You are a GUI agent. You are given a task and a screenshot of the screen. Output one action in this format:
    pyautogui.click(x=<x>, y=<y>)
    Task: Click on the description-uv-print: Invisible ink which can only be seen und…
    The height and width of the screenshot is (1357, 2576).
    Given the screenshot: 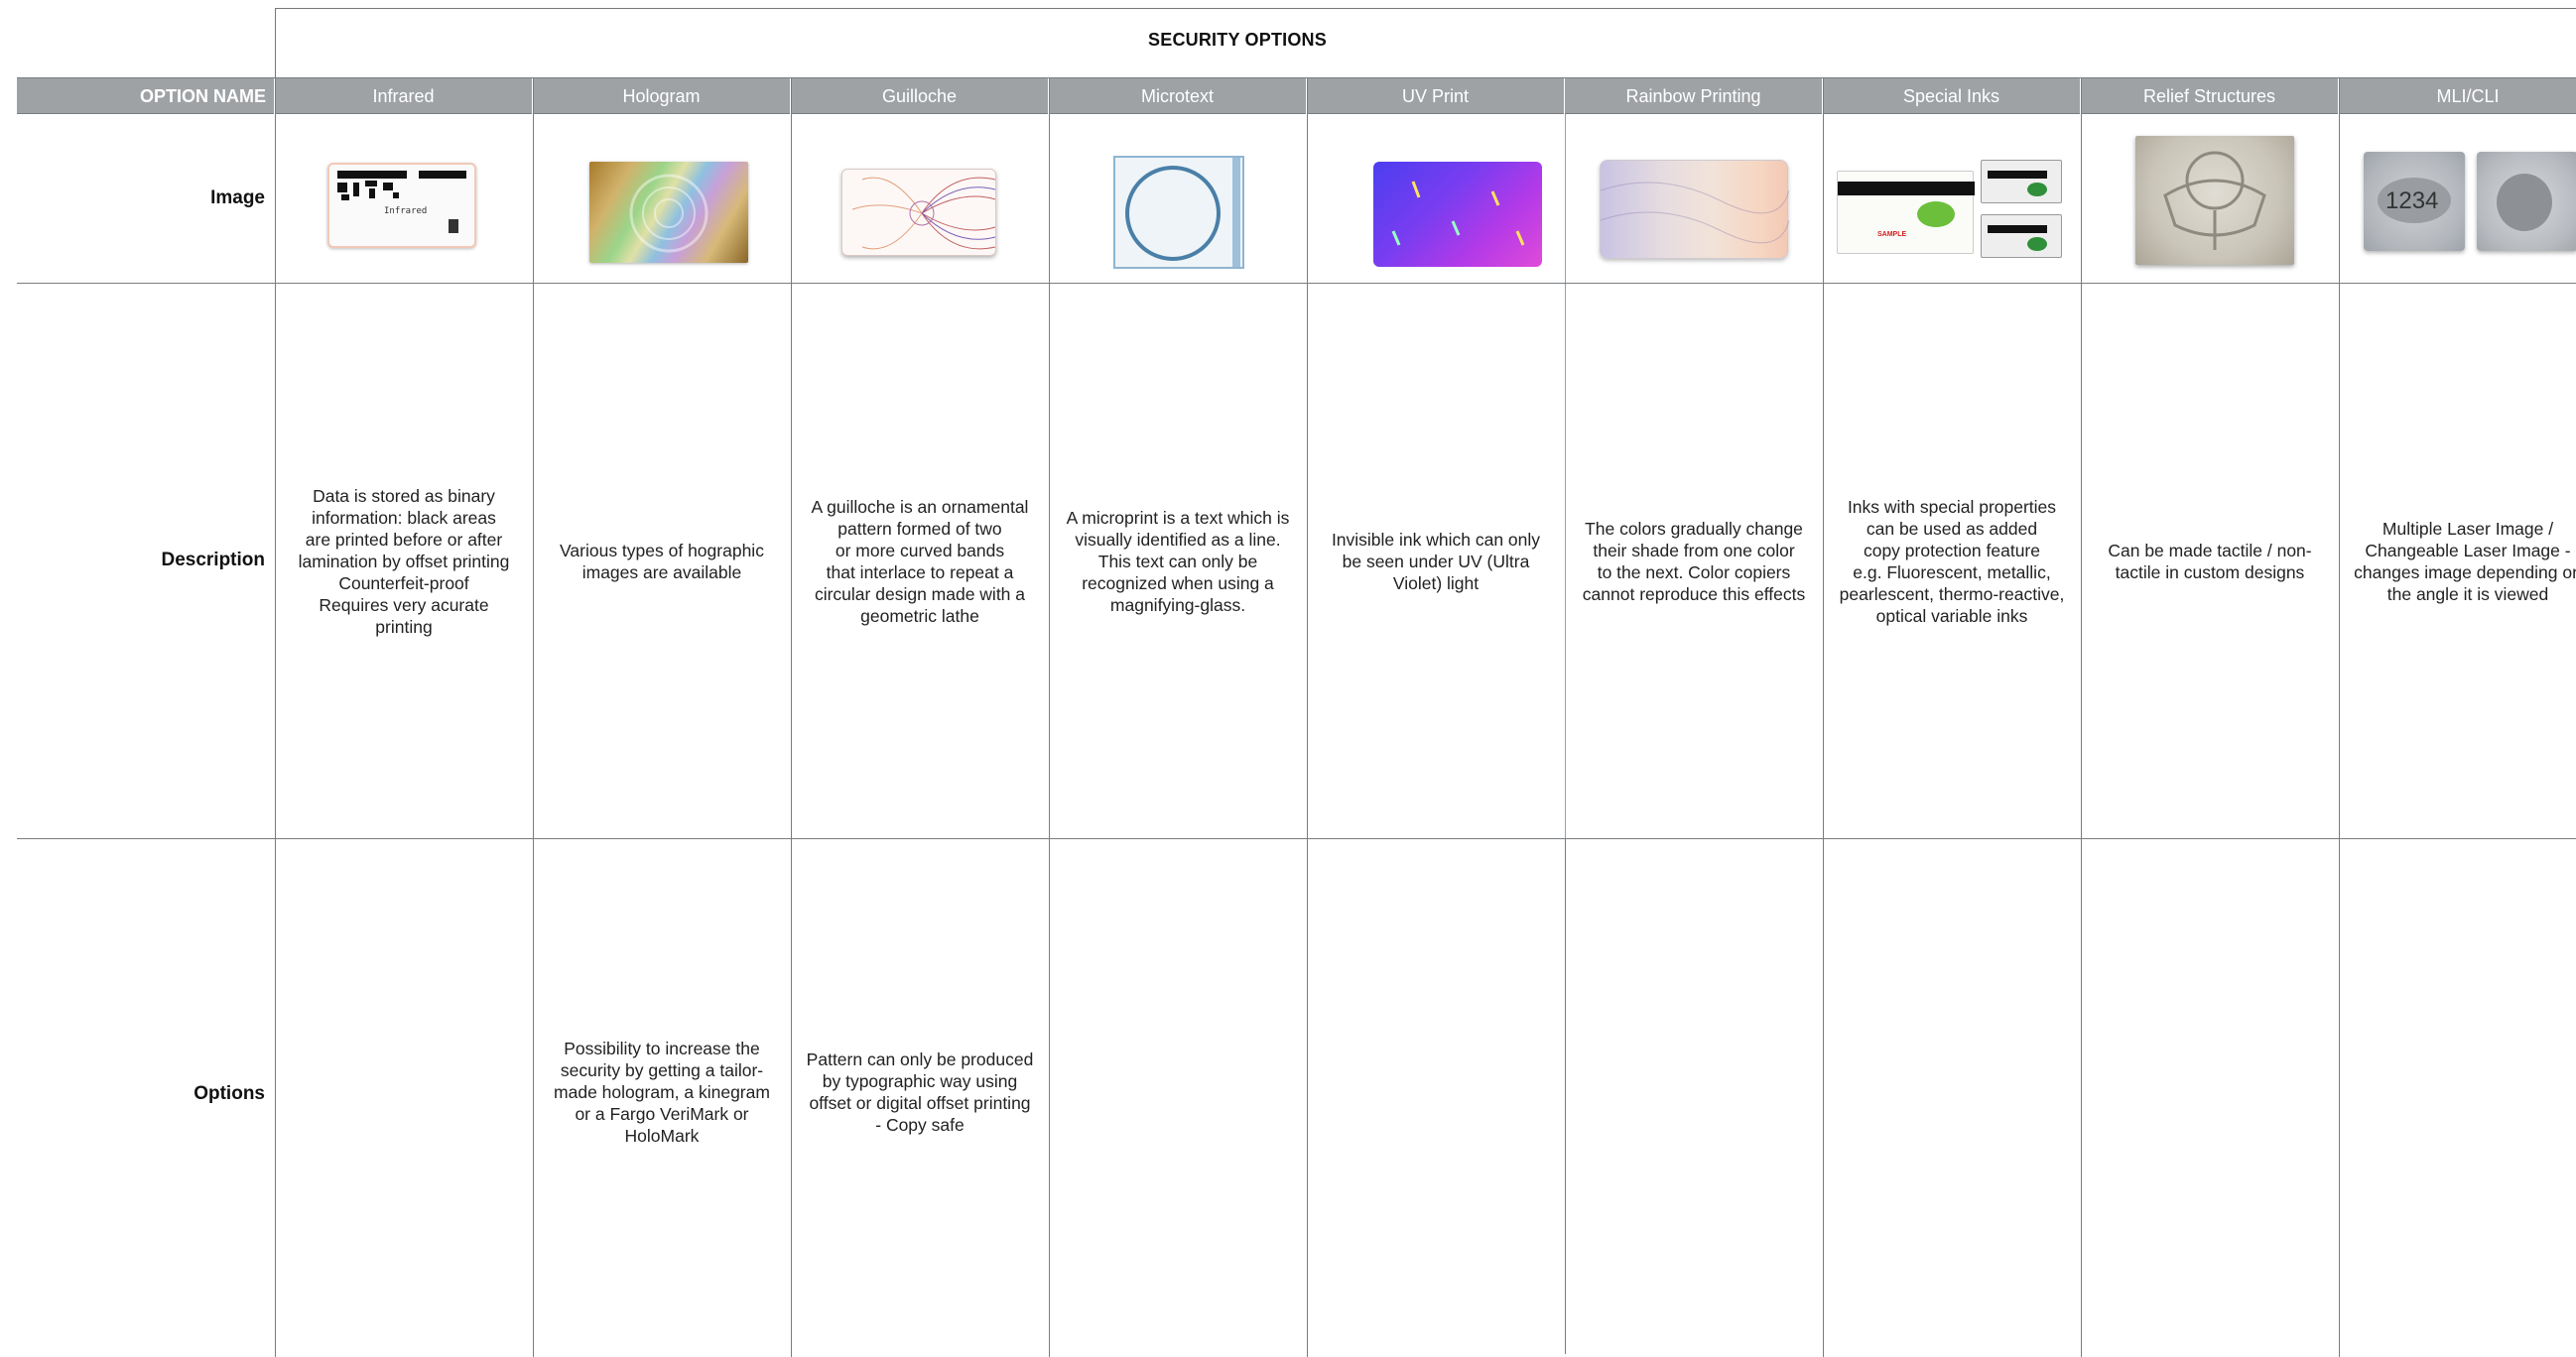 What is the action you would take?
    pyautogui.click(x=1436, y=561)
    